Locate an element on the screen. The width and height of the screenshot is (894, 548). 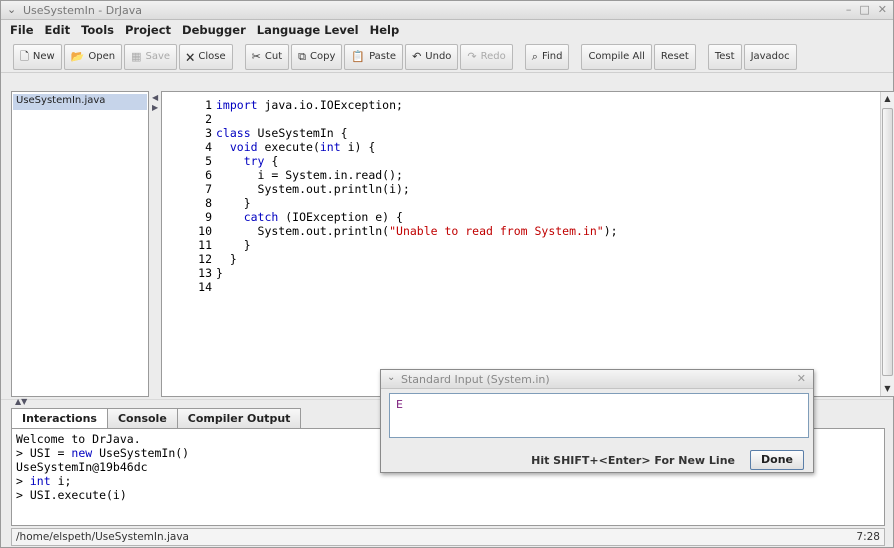
copy-button: ⧉ Copy is located at coordinates (317, 56).